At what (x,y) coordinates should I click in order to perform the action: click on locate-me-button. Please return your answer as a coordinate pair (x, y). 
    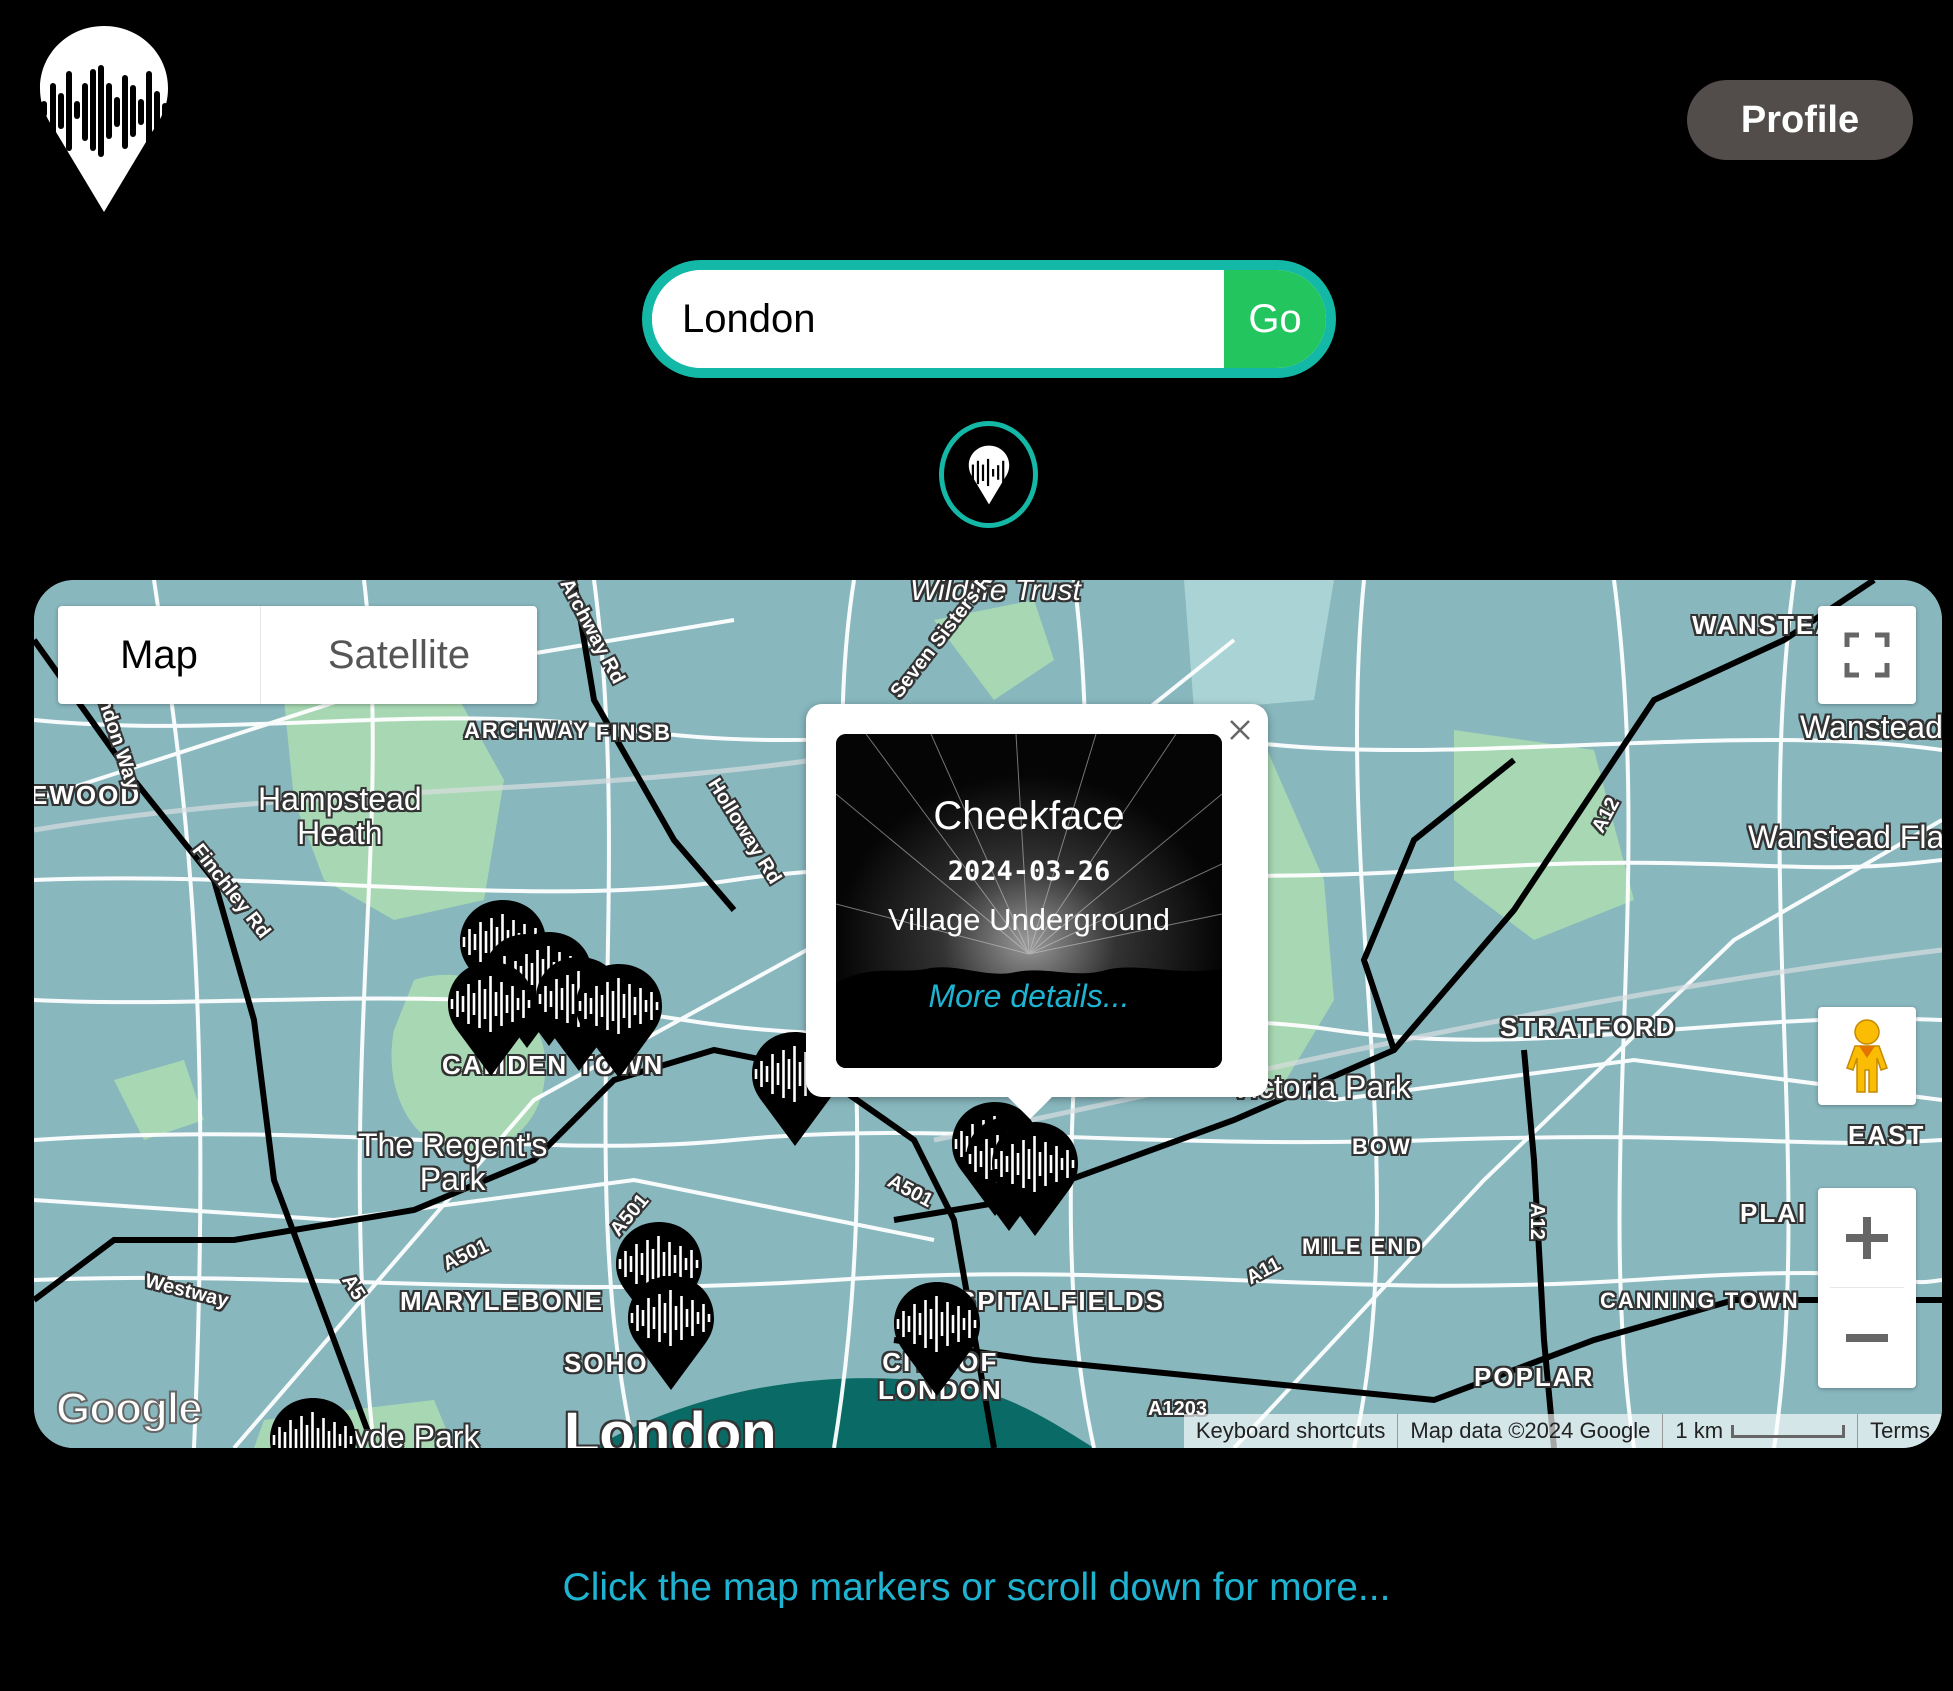
    Looking at the image, I should click on (988, 474).